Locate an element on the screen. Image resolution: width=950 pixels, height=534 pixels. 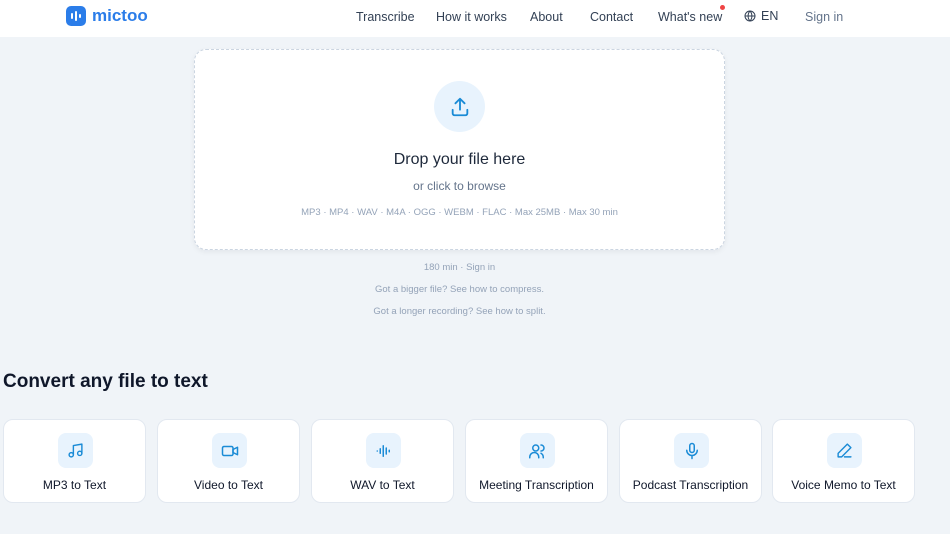
sign-in-link: Sign in is located at coordinates (824, 17).